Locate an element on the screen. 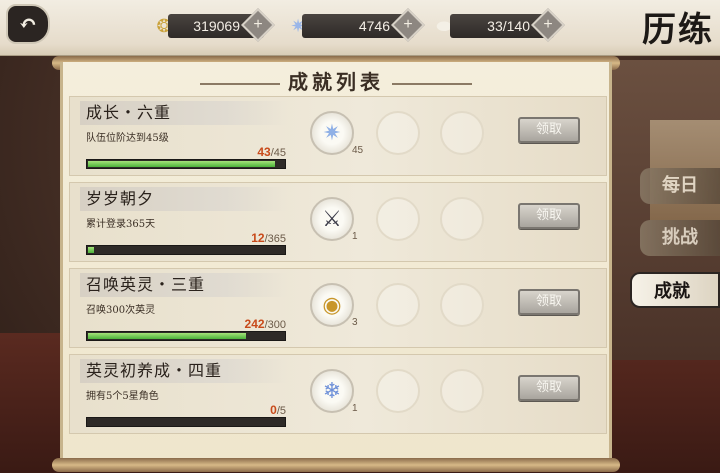 The image size is (720, 473). achievement-desc: 累计登录365天 is located at coordinates (121, 224).